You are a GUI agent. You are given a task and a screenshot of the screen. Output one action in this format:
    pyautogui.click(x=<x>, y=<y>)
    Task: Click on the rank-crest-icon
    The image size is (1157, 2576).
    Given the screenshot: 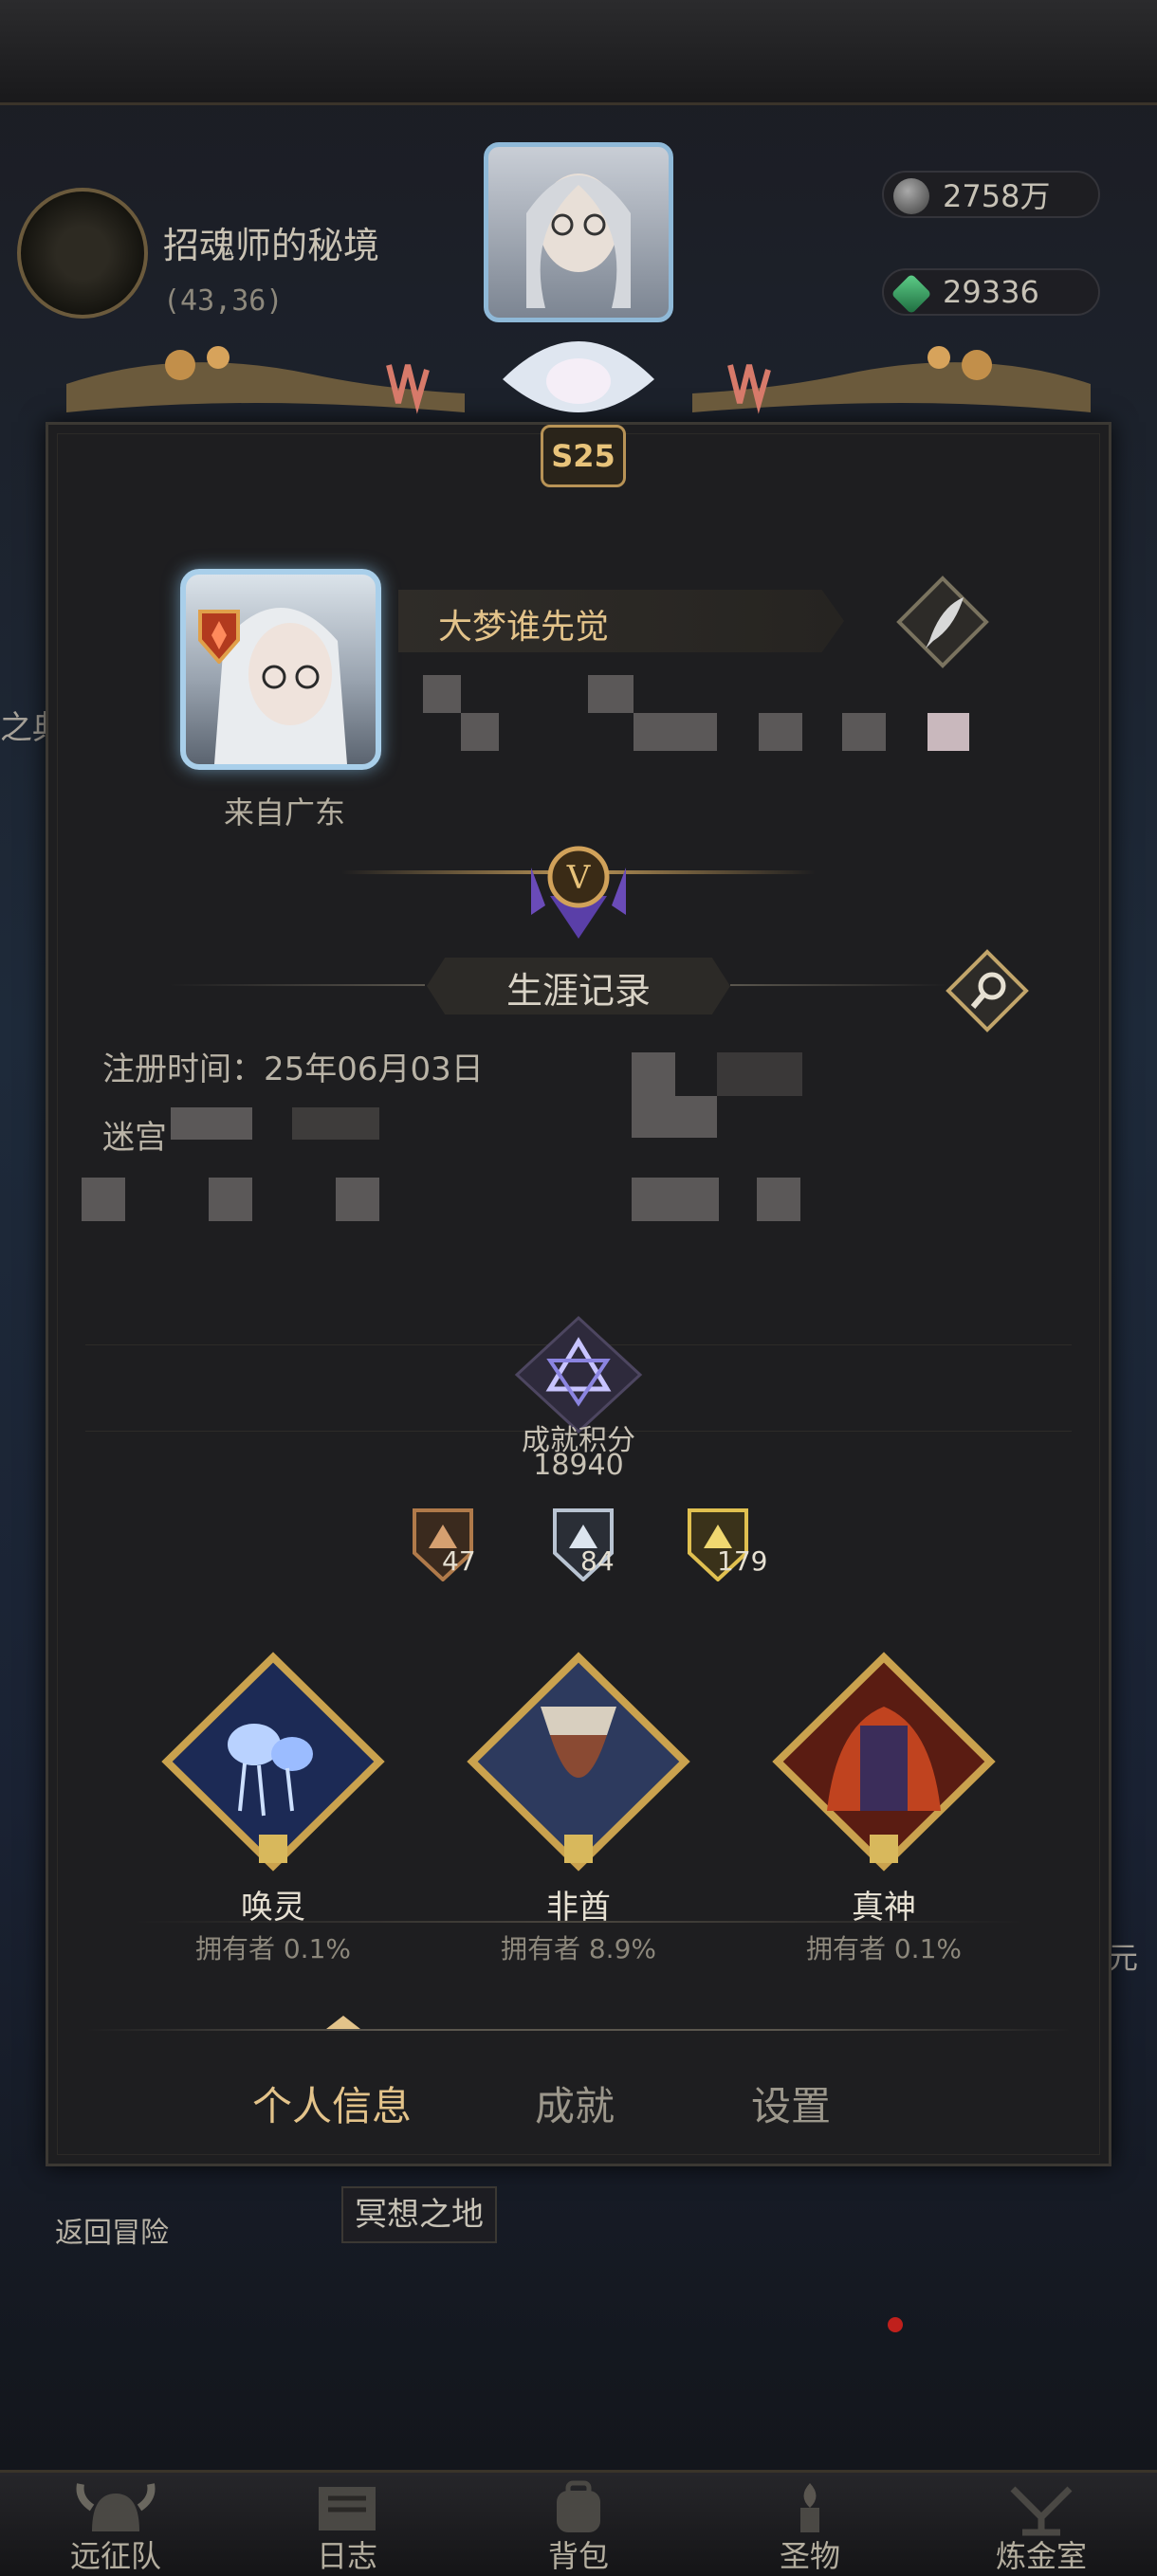 What is the action you would take?
    pyautogui.click(x=219, y=637)
    